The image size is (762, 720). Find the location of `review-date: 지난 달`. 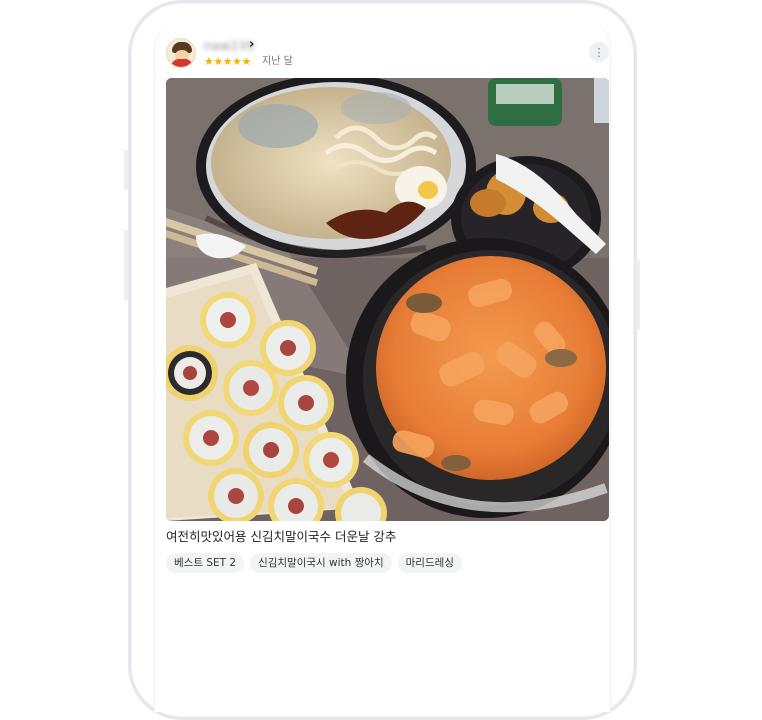

review-date: 지난 달 is located at coordinates (277, 61).